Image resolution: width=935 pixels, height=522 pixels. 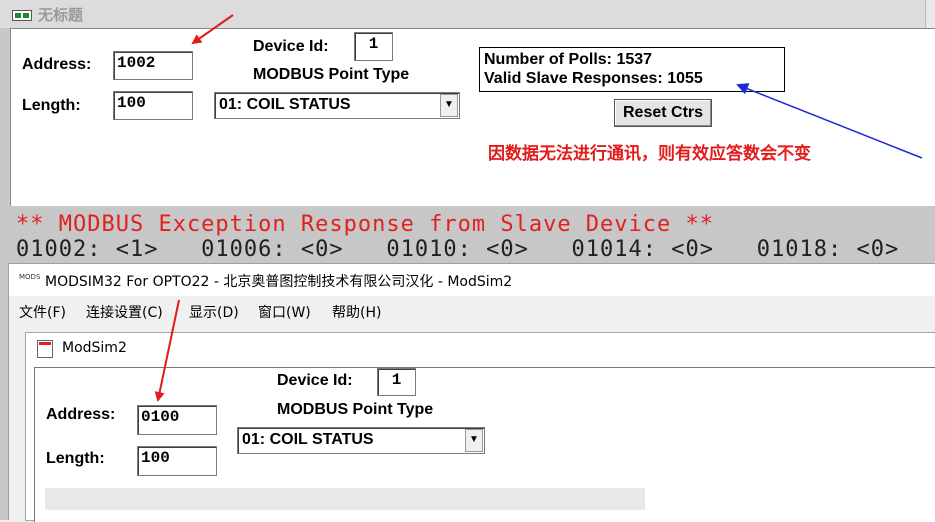 I want to click on modsim-device-id-label: Device Id:, so click(x=315, y=380).